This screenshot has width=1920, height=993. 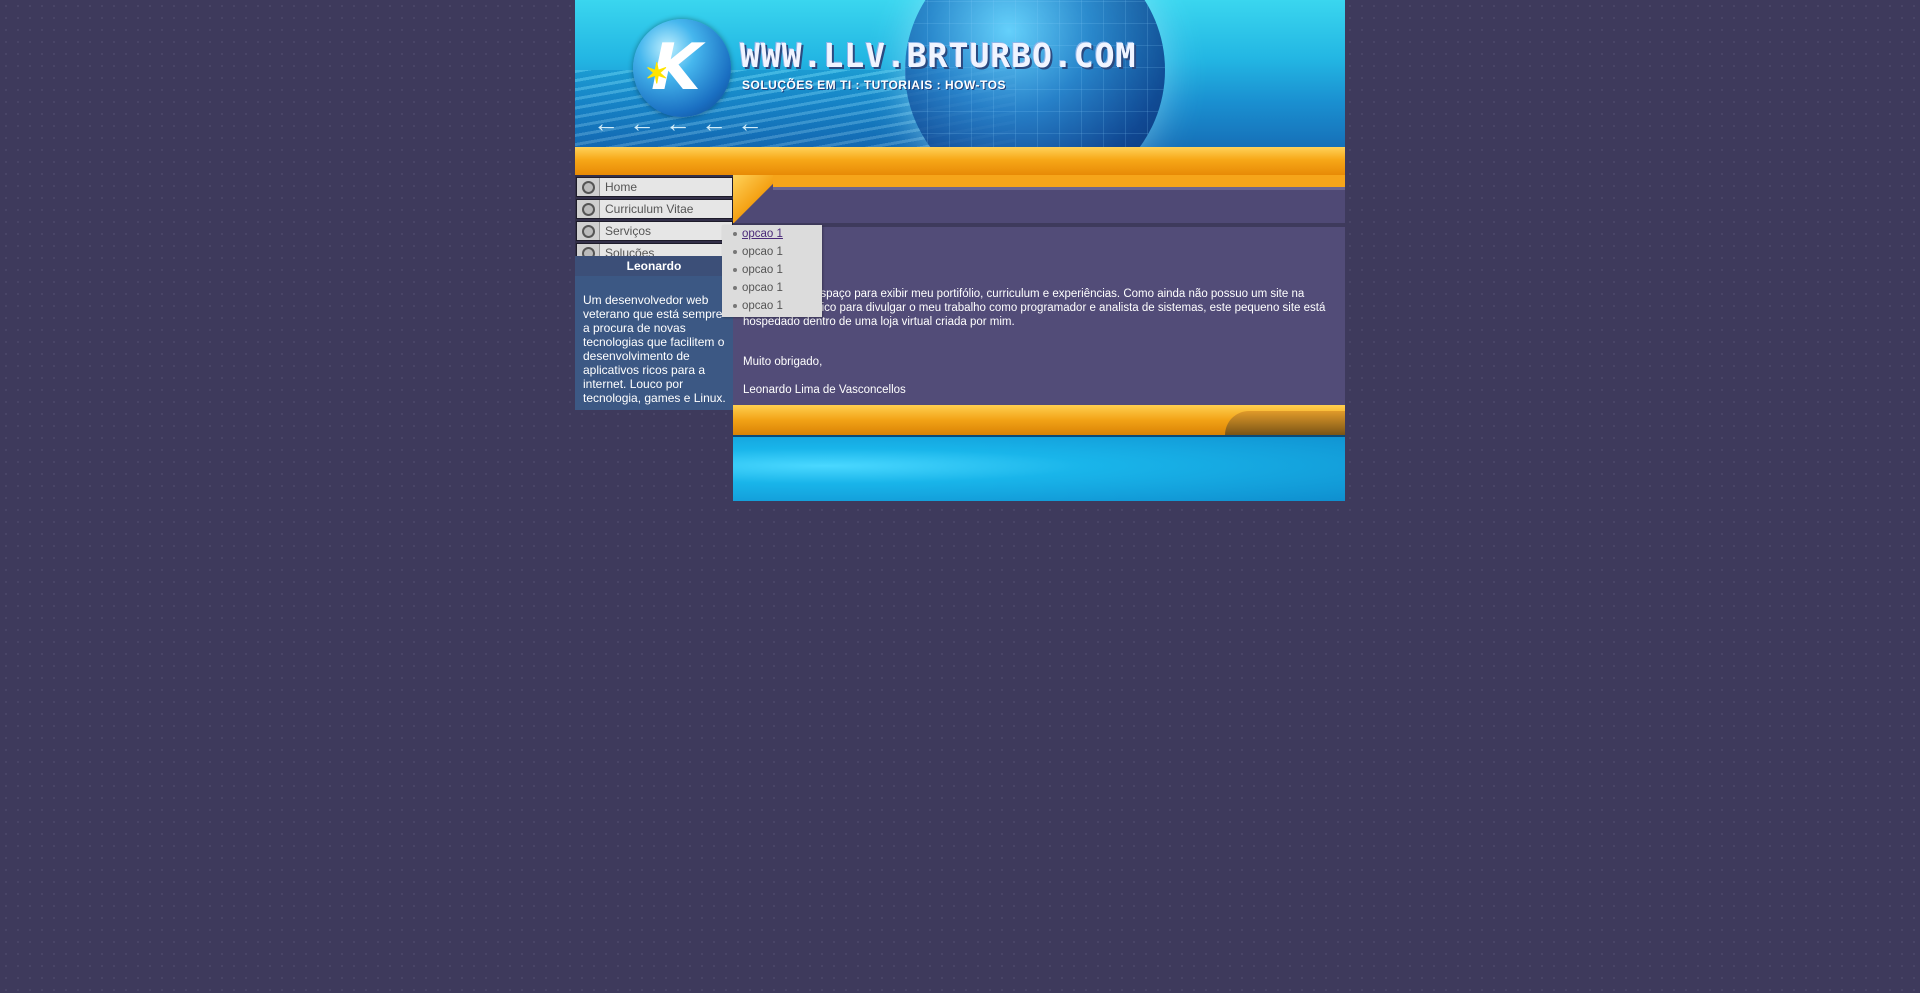 What do you see at coordinates (654, 266) in the screenshot?
I see `profile-name: Leonardo` at bounding box center [654, 266].